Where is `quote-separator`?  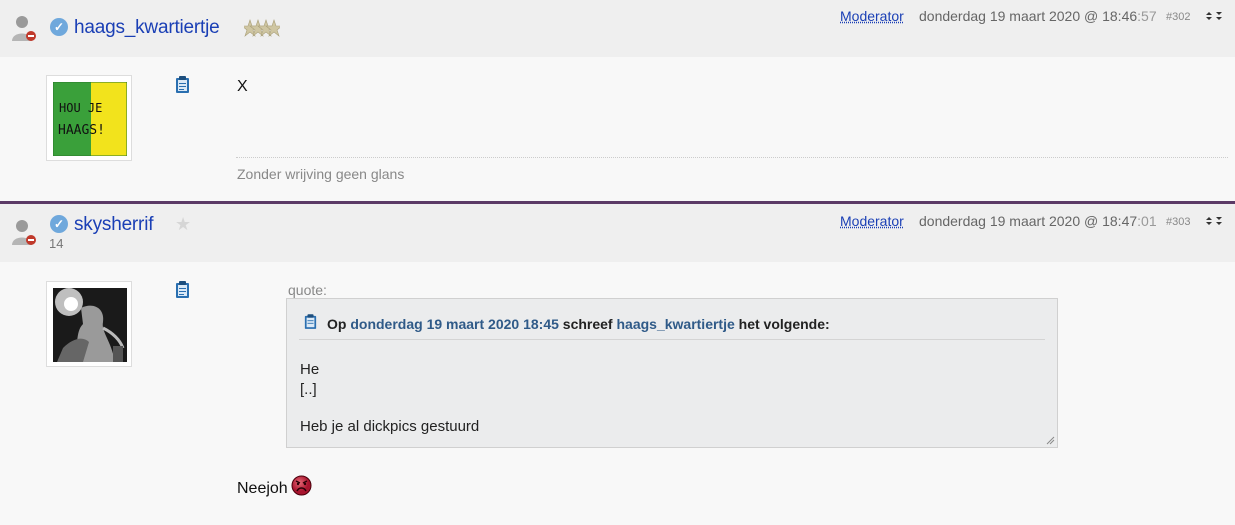
quote-separator is located at coordinates (672, 339).